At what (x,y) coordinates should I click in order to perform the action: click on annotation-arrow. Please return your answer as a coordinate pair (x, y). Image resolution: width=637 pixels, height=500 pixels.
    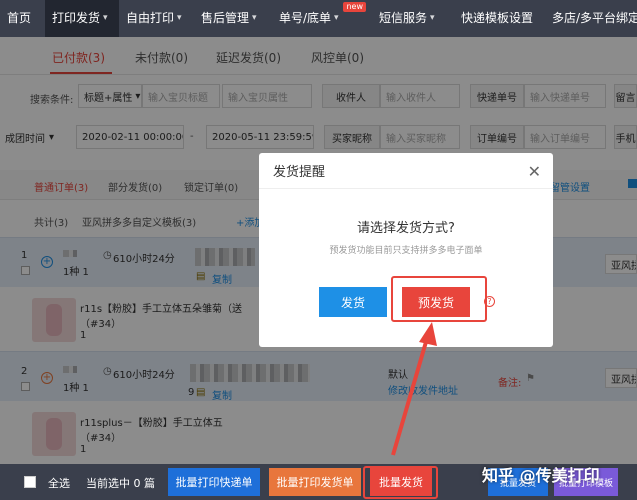
    Looking at the image, I should click on (414, 389).